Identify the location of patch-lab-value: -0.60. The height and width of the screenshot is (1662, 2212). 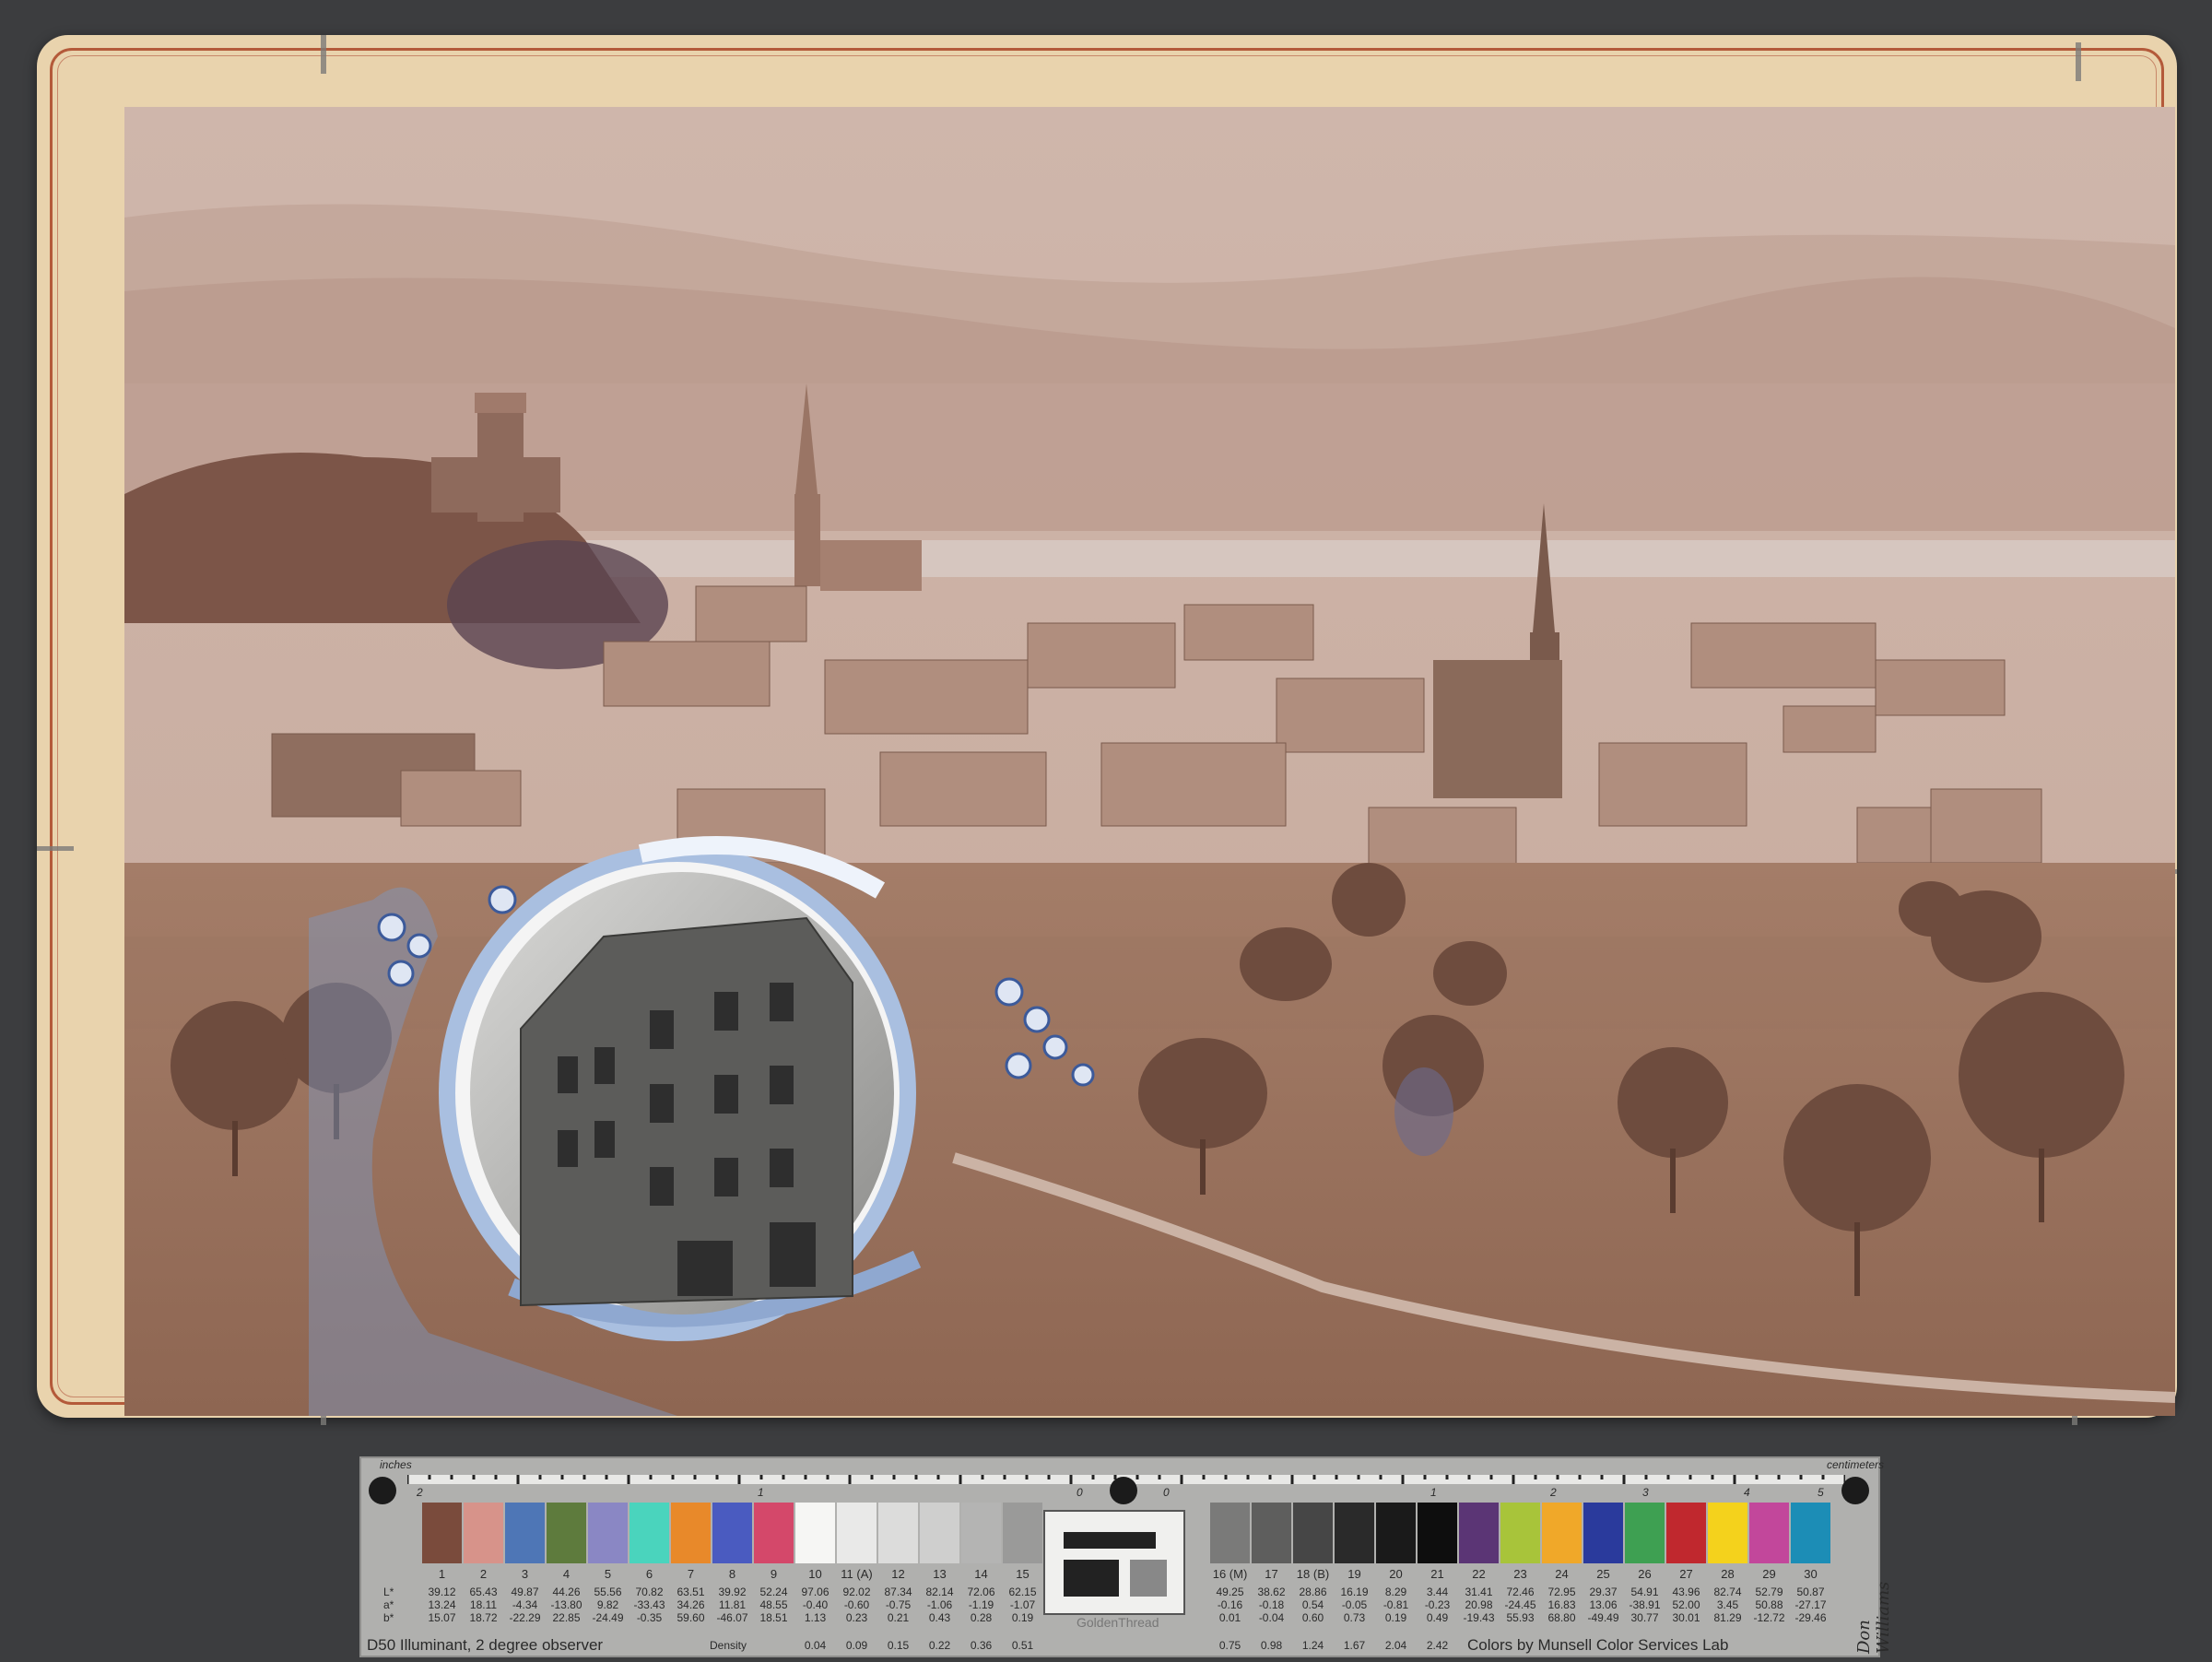
(856, 1604).